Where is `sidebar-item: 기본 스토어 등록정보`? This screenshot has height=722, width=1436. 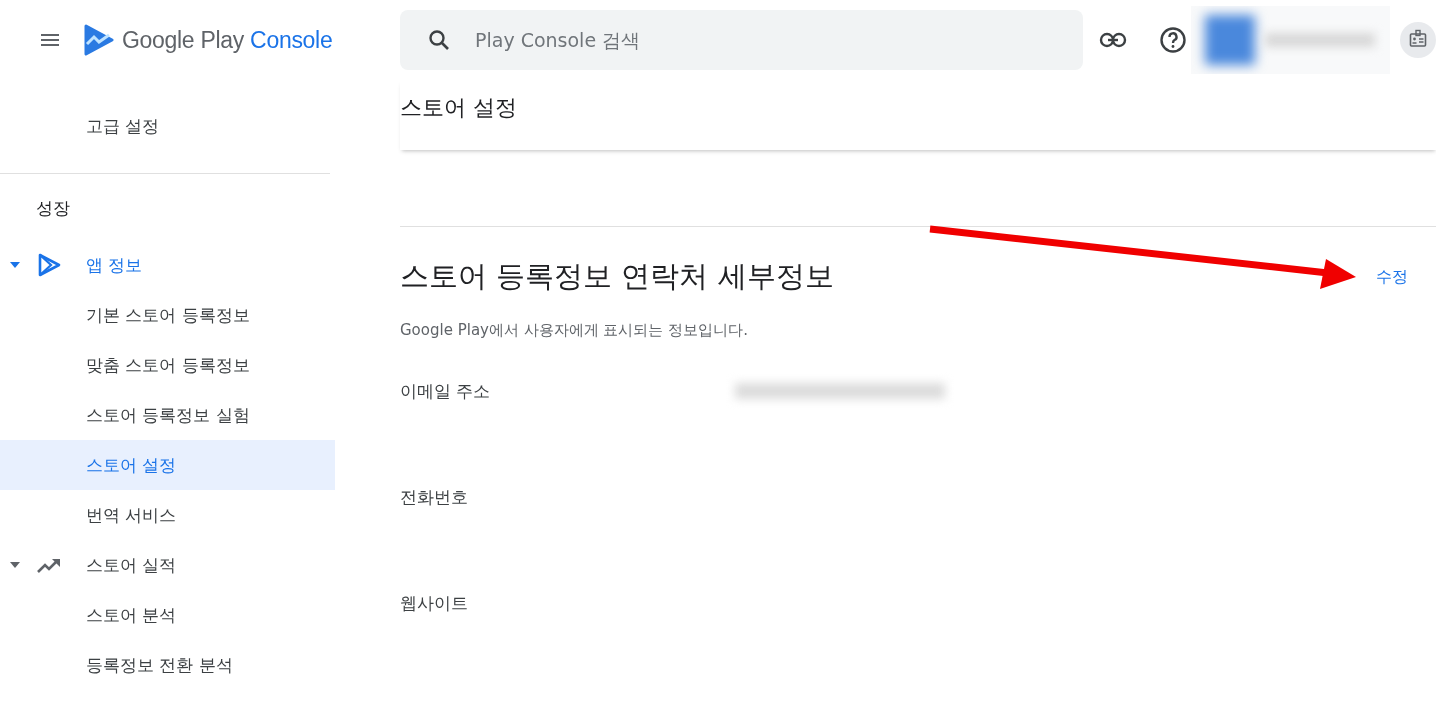
sidebar-item: 기본 스토어 등록정보 is located at coordinates (167, 315).